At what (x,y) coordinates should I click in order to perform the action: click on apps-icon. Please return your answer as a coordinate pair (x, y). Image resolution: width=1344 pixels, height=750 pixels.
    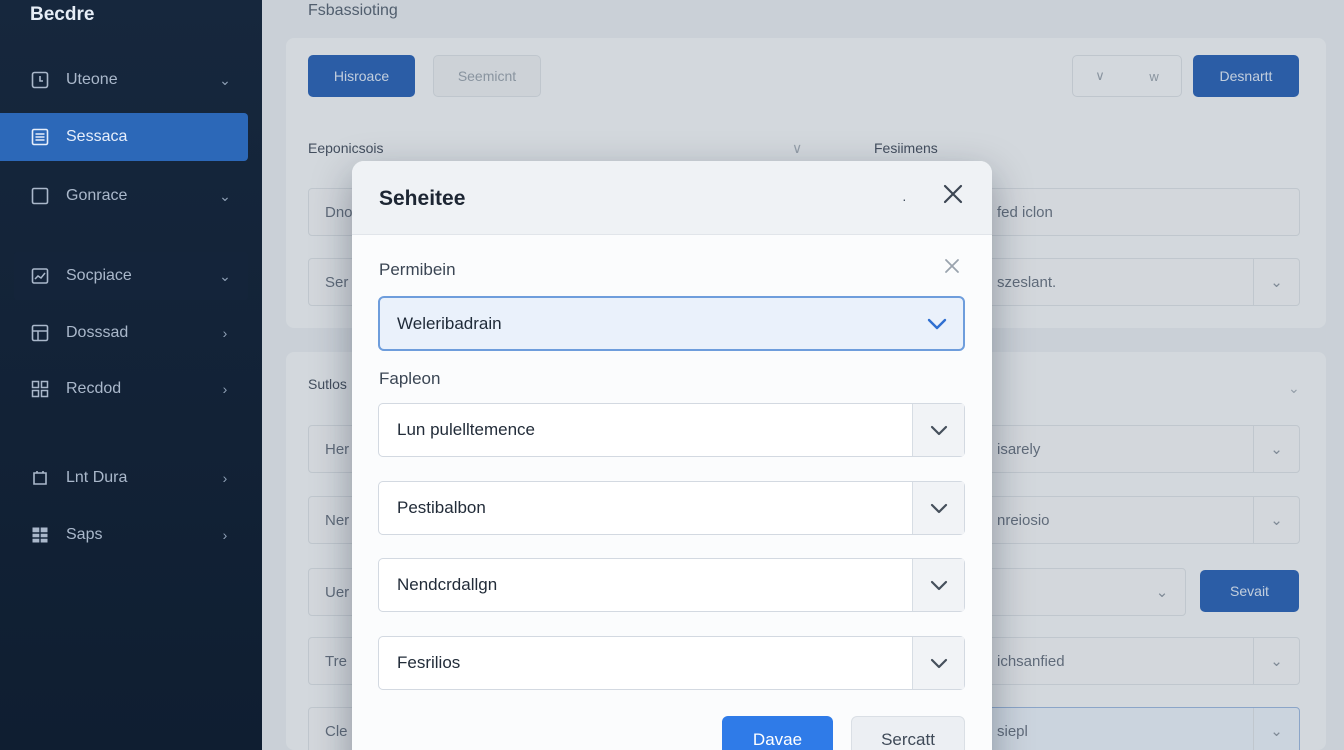
    Looking at the image, I should click on (40, 389).